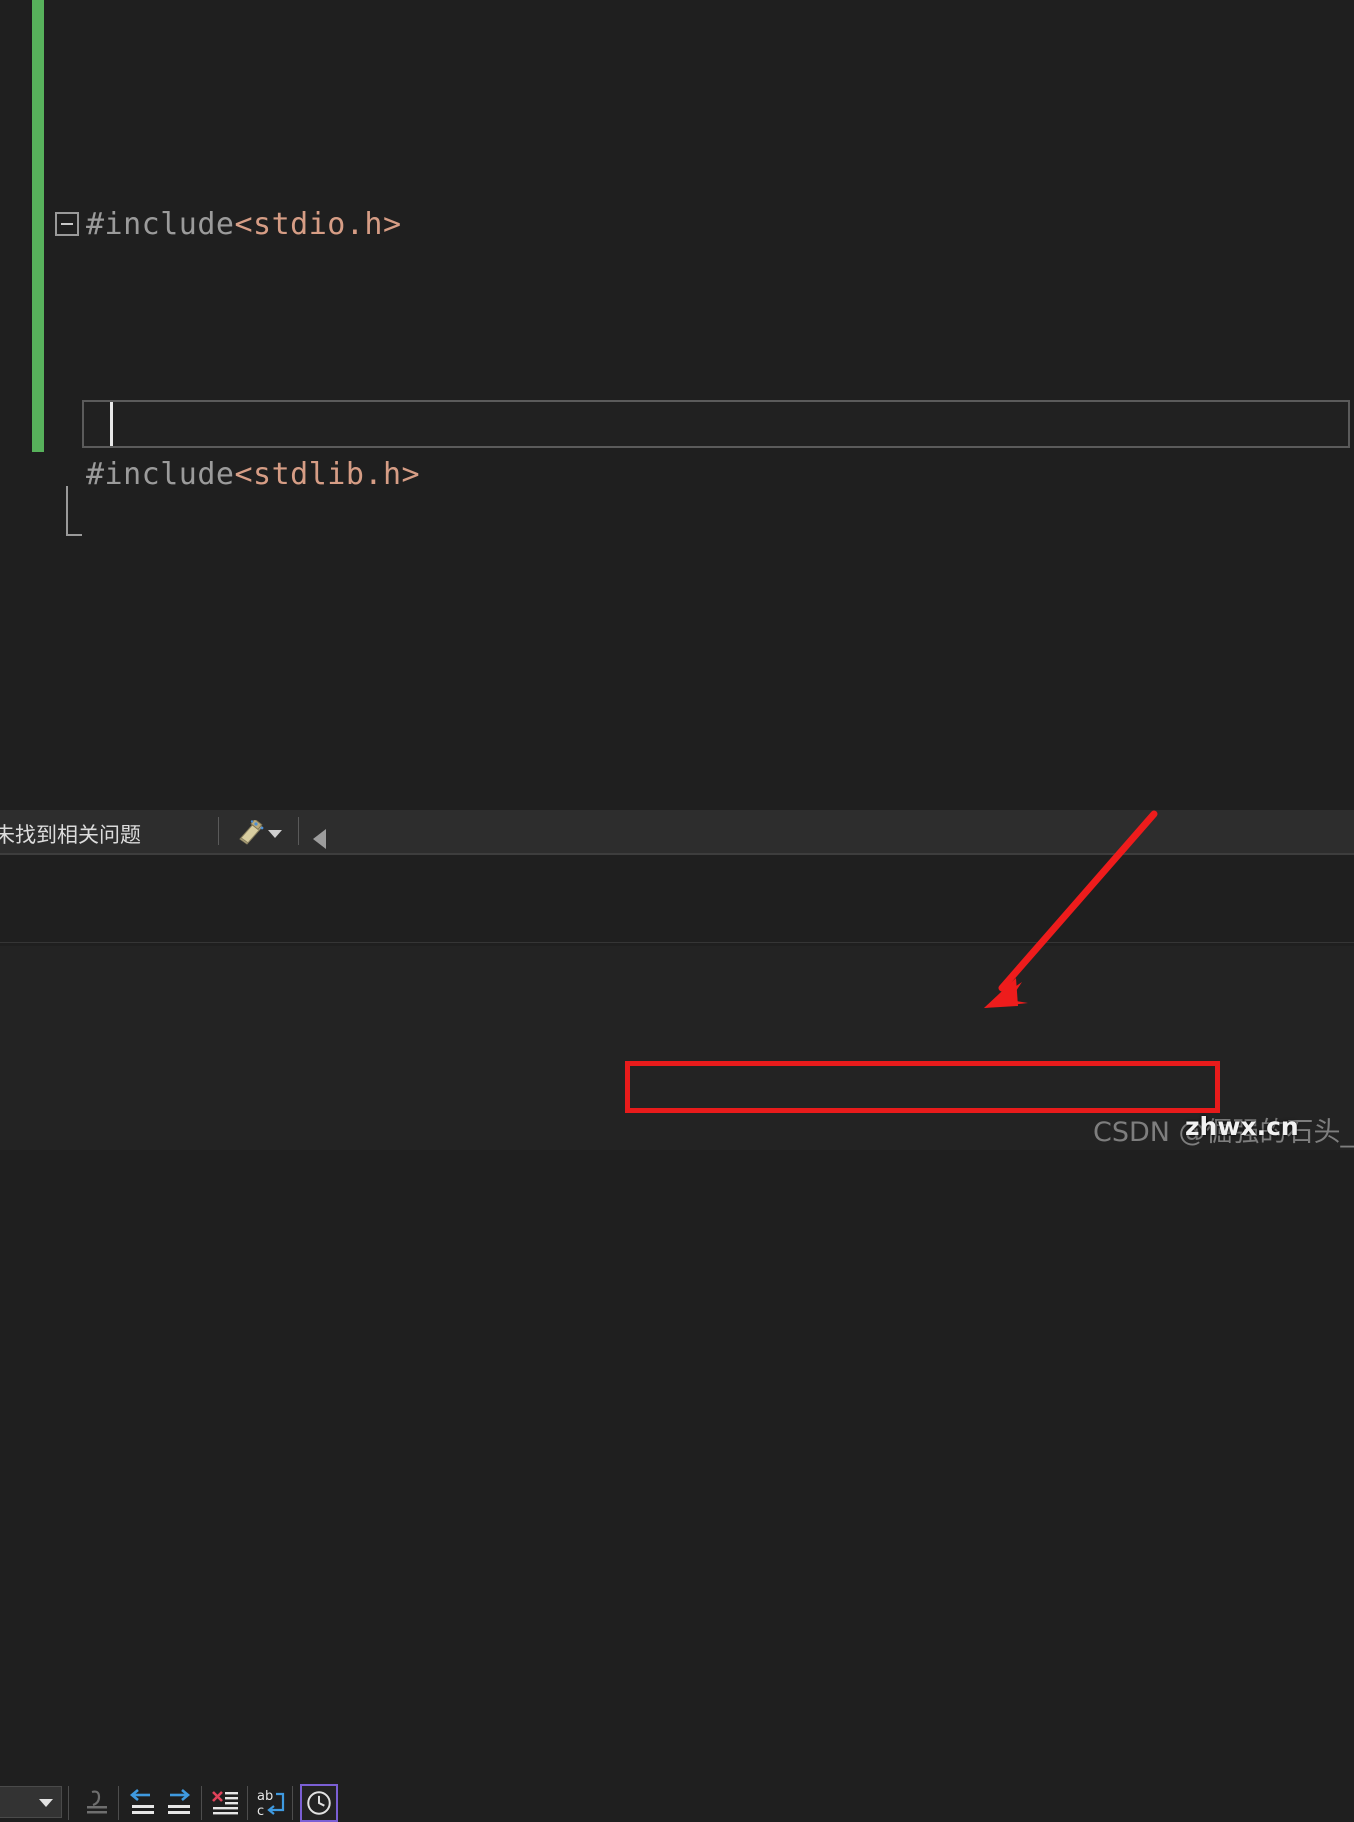 This screenshot has height=1822, width=1354. I want to click on bookmark-icon, so click(97, 1803).